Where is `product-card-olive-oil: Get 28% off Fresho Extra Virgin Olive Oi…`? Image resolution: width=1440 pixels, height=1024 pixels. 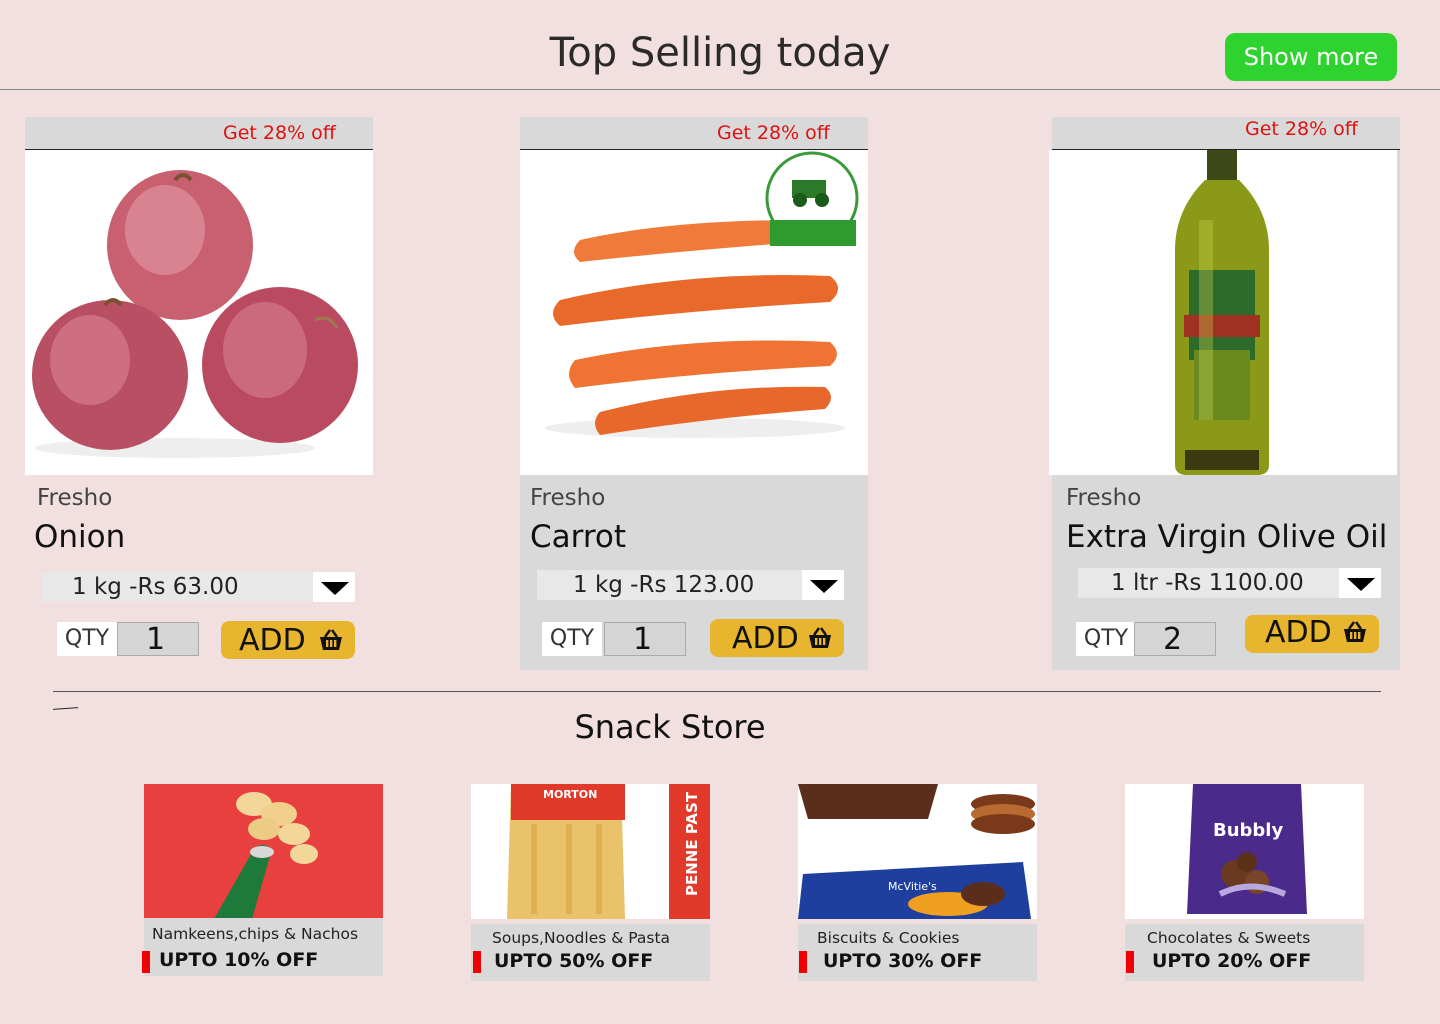 product-card-olive-oil: Get 28% off Fresho Extra Virgin Olive Oi… is located at coordinates (1224, 393).